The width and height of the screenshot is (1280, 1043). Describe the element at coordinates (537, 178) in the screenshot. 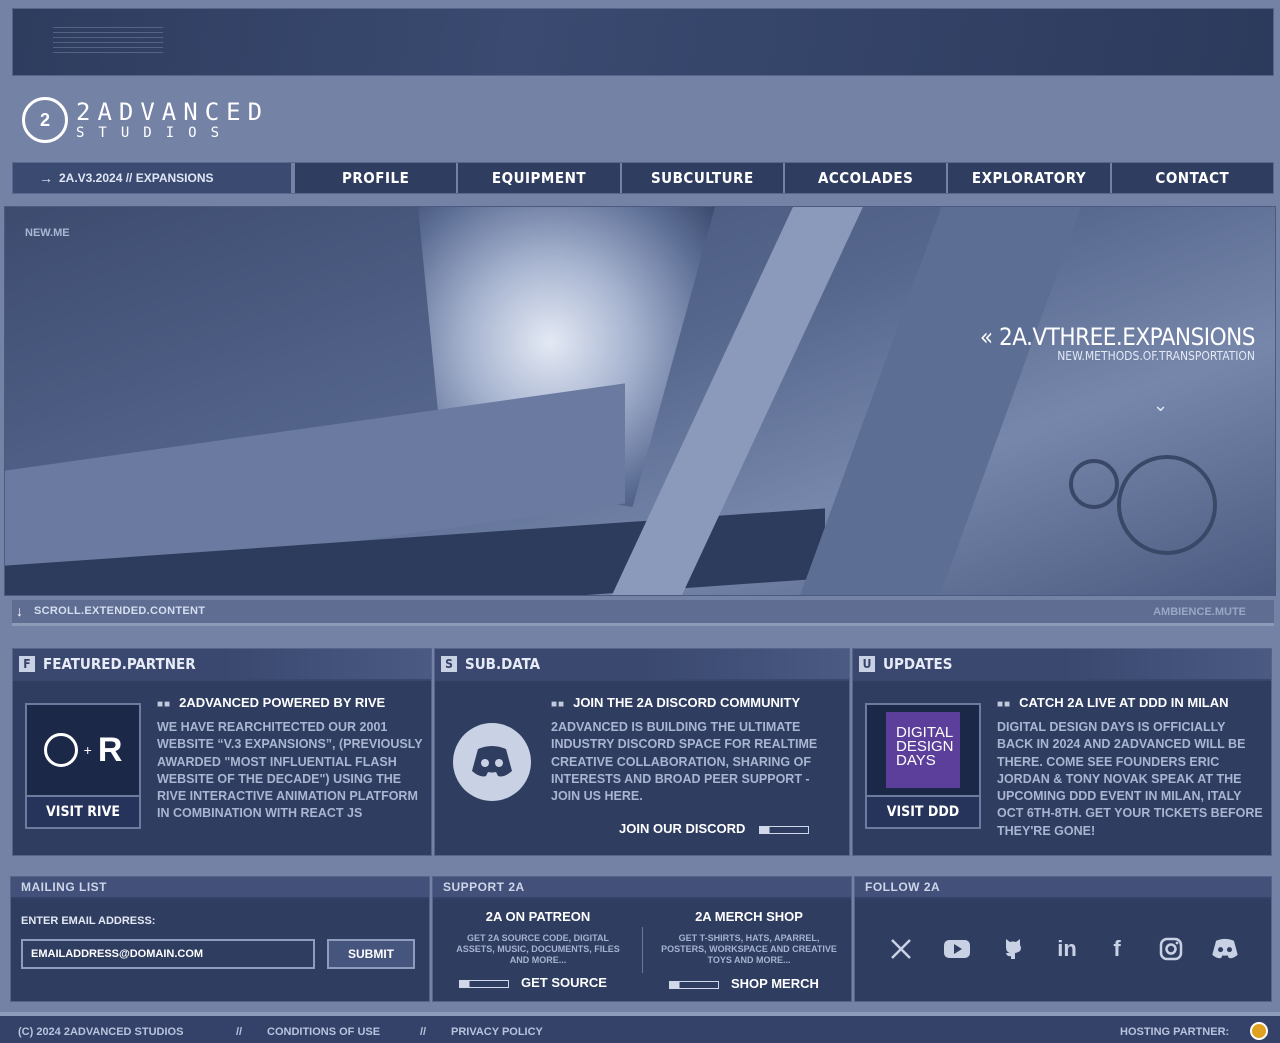

I see `nav-equipment: EQUIPMENT` at that location.